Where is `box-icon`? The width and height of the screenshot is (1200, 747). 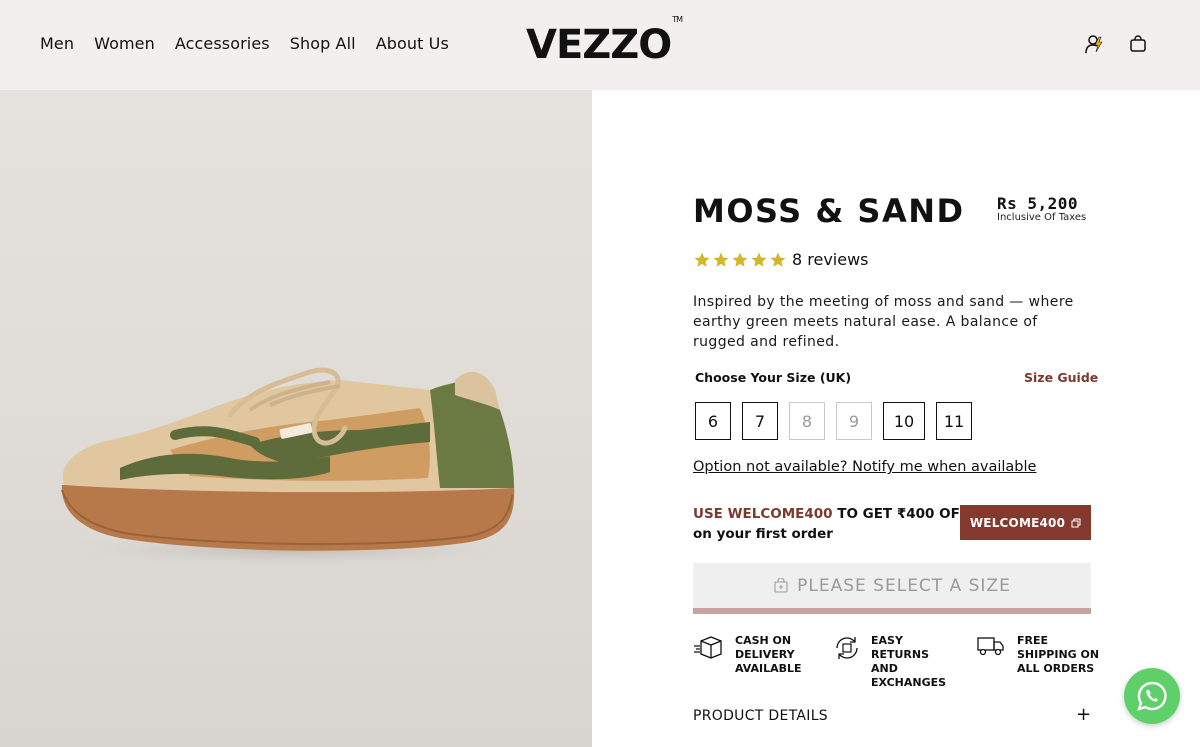
box-icon is located at coordinates (708, 647).